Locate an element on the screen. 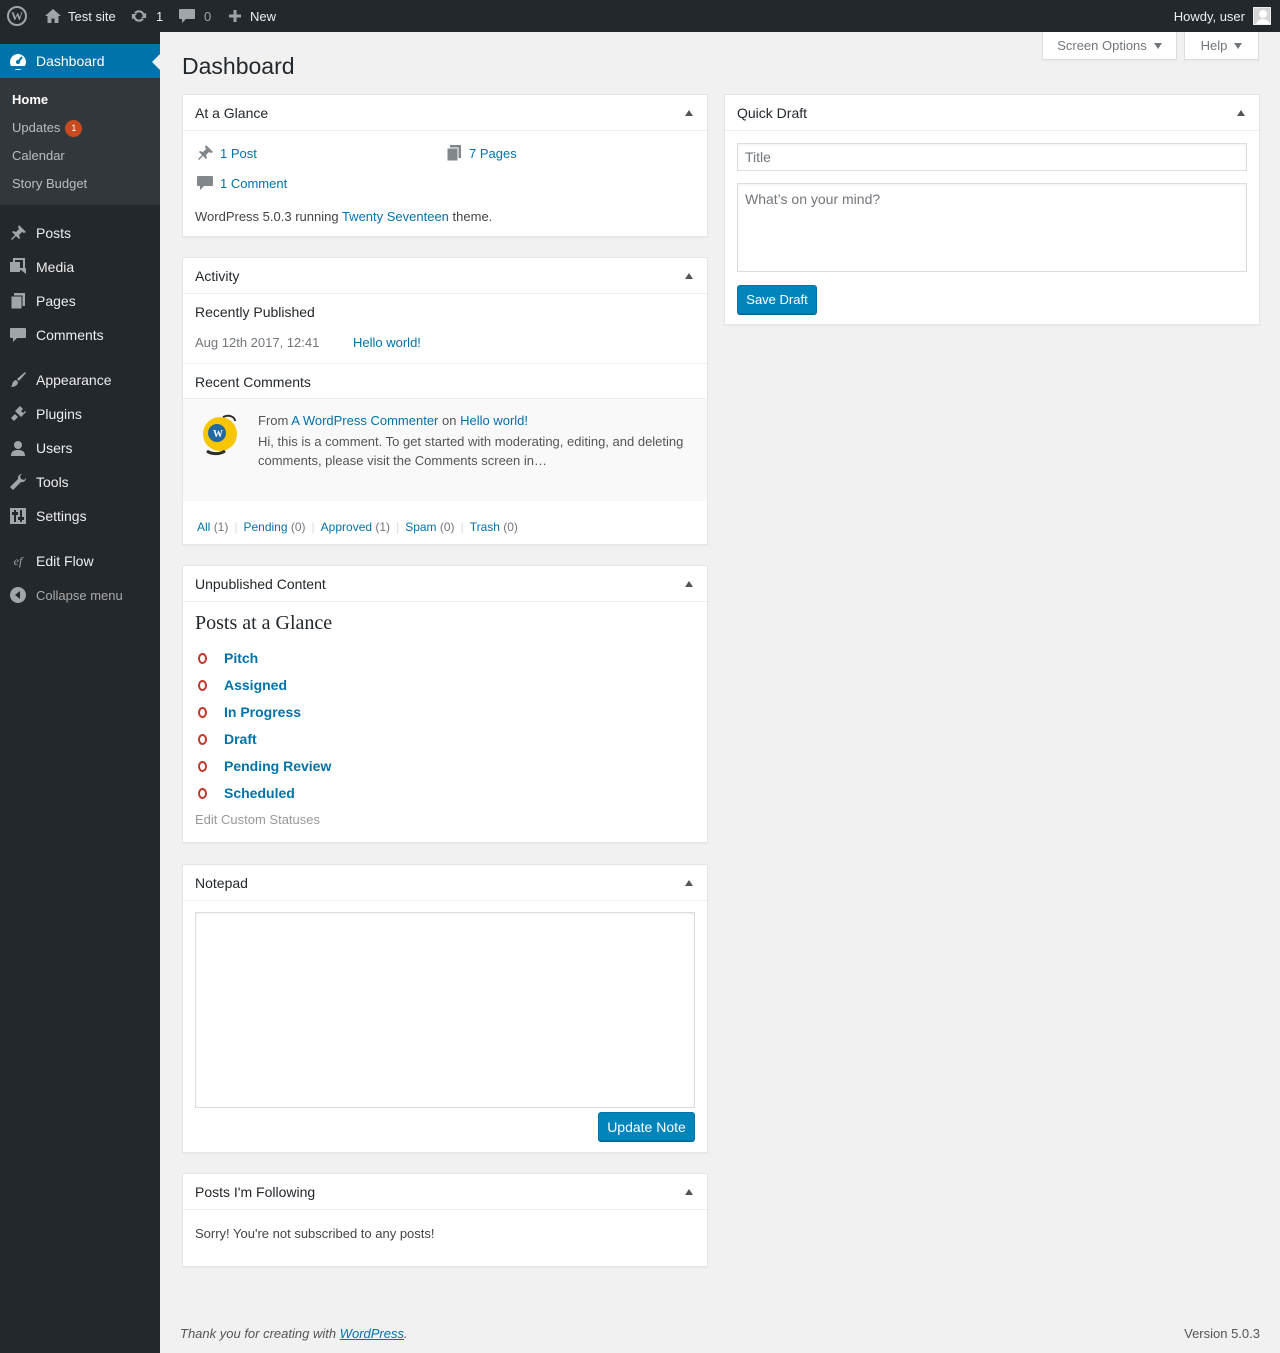 The height and width of the screenshot is (1353, 1280). submenu-item-story-budget: Story Budget is located at coordinates (49, 183).